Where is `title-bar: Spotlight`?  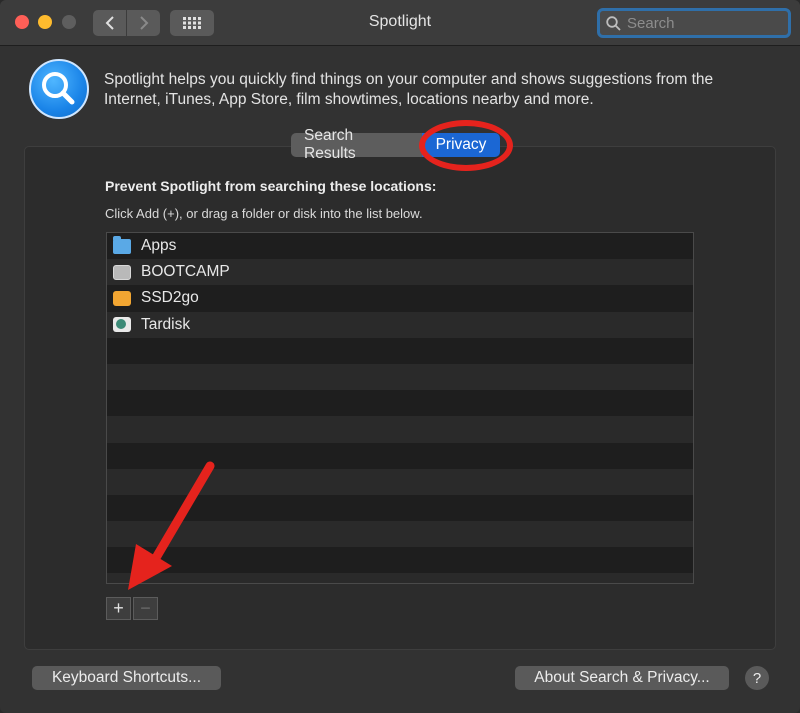
title-bar: Spotlight is located at coordinates (400, 23).